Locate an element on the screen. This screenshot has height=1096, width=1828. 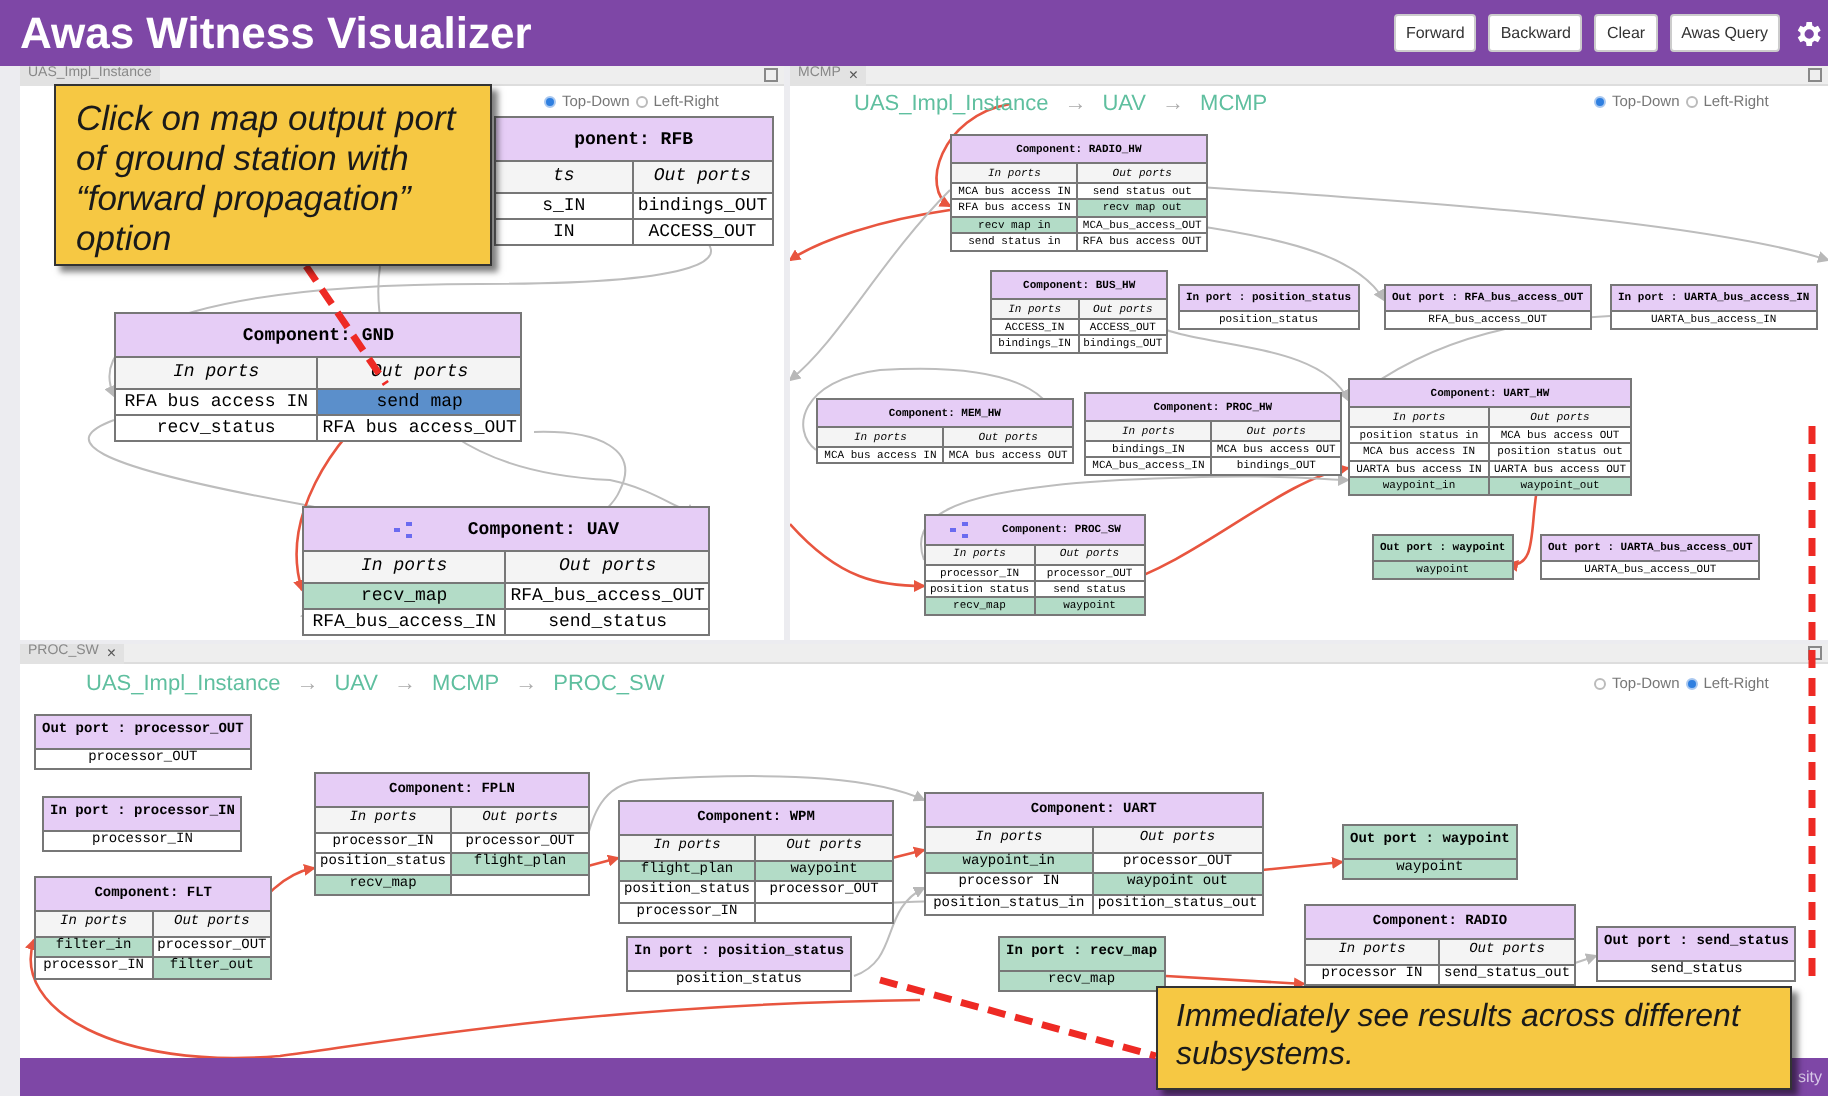
port-cell: recv_map is located at coordinates (405, 597).